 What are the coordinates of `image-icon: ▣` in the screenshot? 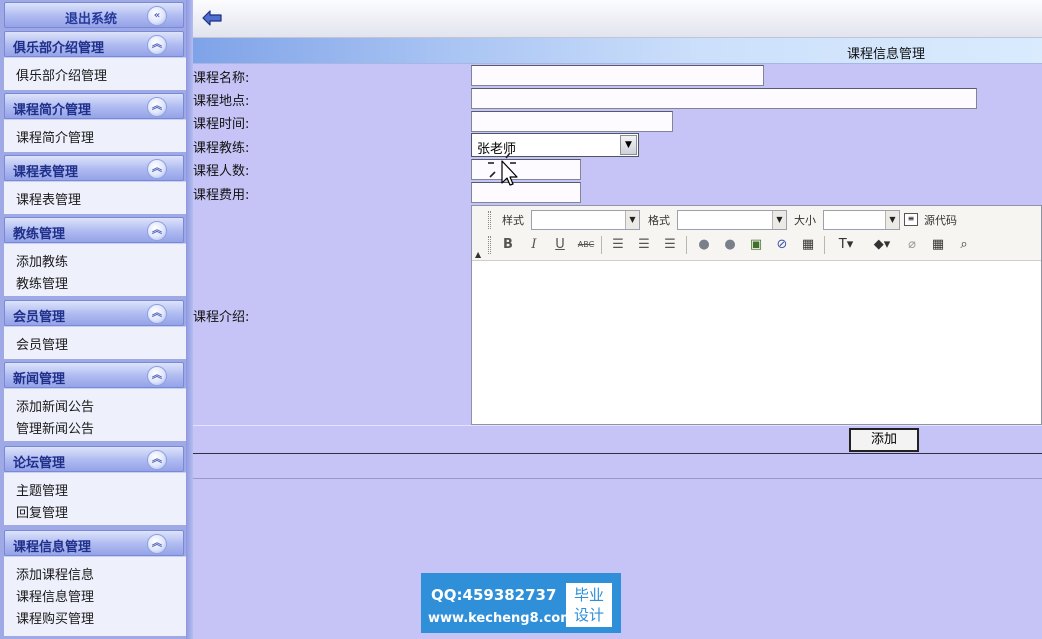 It's located at (756, 245).